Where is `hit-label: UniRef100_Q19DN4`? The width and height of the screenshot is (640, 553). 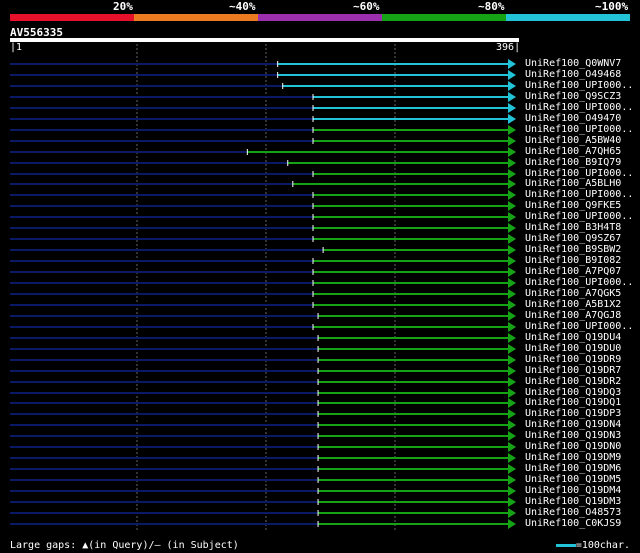 hit-label: UniRef100_Q19DN4 is located at coordinates (573, 424).